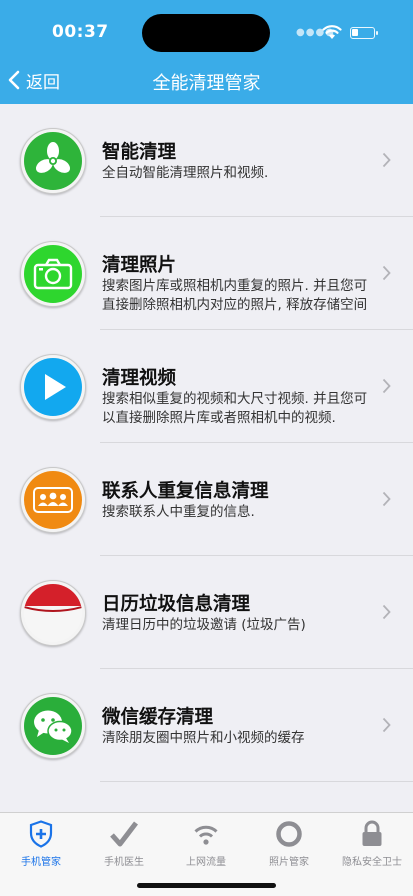  I want to click on tab-phone-manager: 手机管家, so click(41, 845).